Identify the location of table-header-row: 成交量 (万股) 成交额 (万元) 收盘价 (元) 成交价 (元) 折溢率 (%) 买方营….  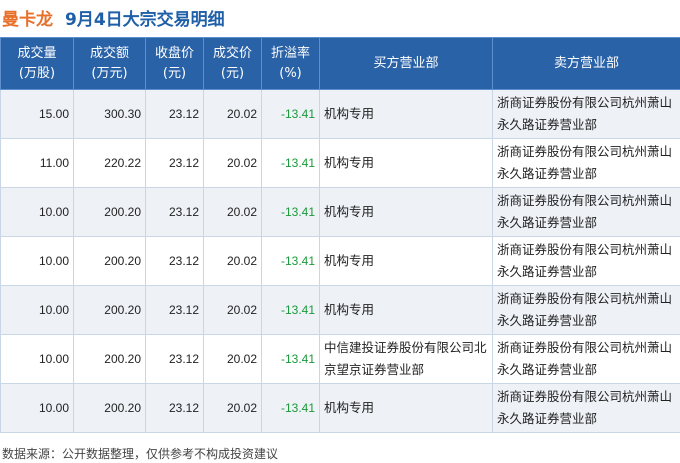
(340, 63).